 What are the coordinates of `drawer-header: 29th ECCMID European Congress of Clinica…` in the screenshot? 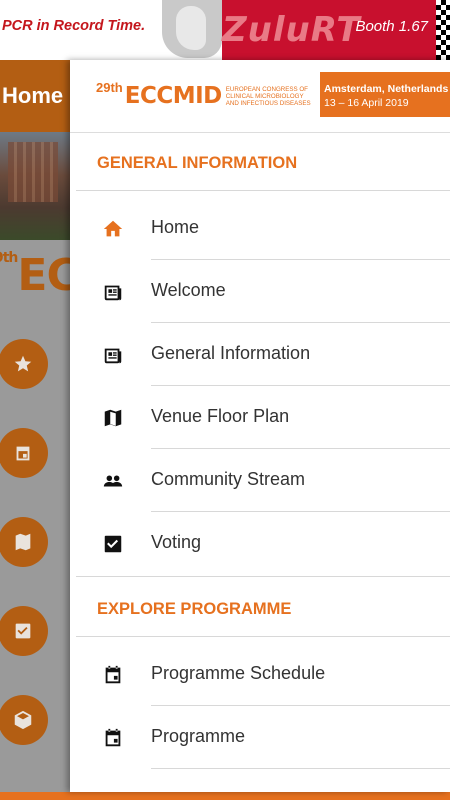 It's located at (260, 96).